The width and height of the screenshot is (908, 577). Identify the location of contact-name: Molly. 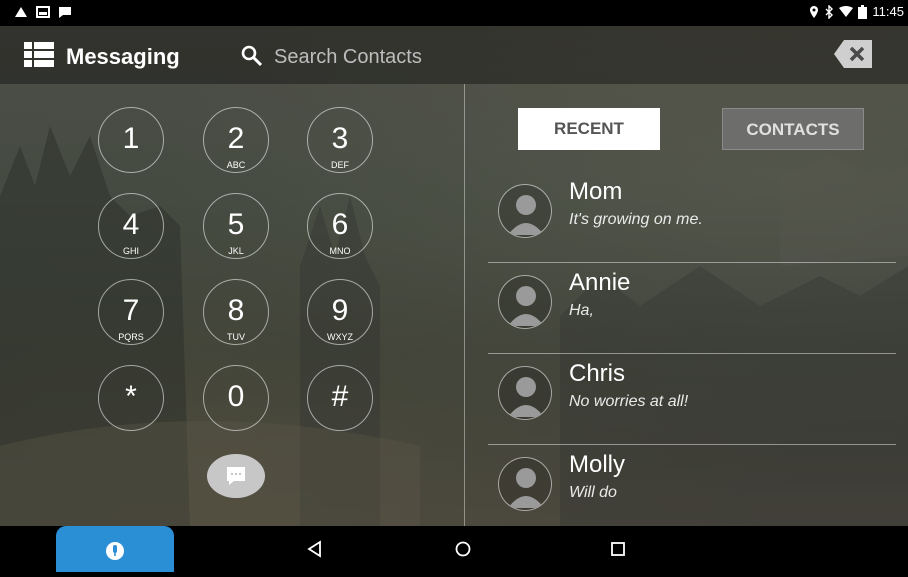
(597, 464).